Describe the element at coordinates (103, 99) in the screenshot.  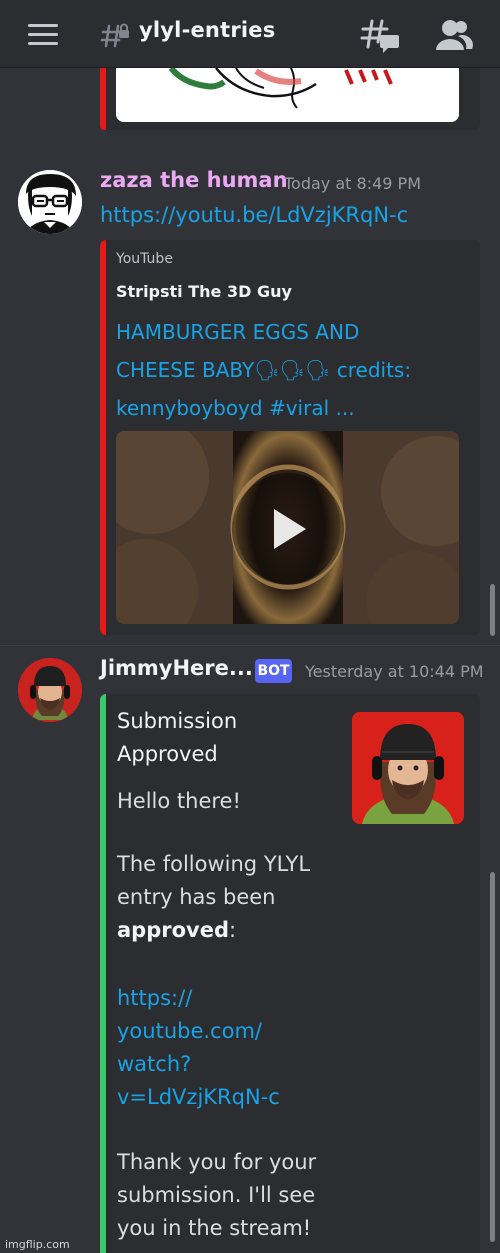
I see `previous-embed-accent` at that location.